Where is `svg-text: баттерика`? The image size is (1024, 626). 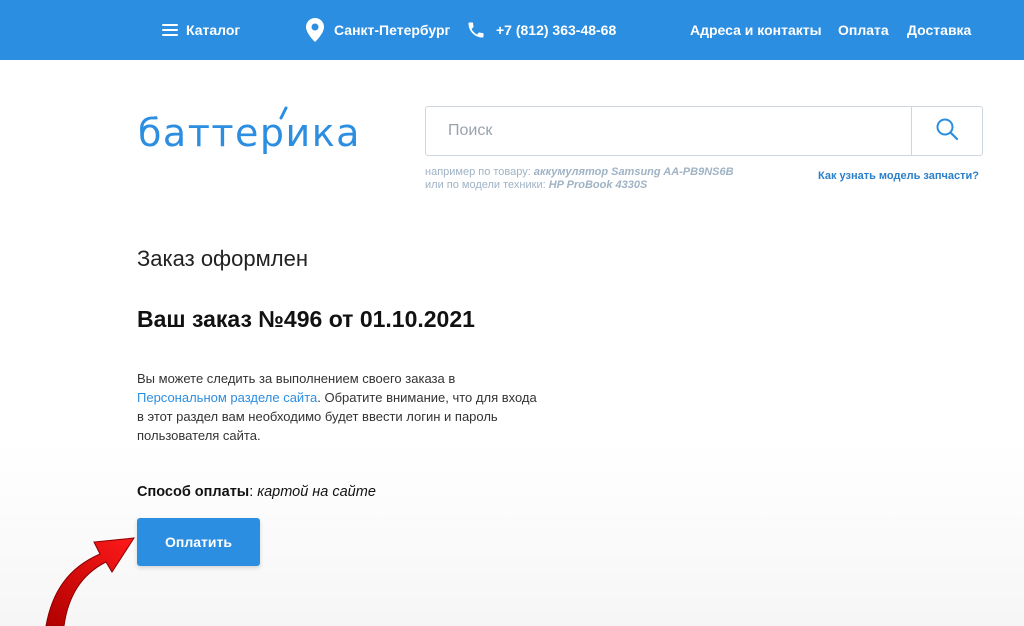
svg-text: баттерика is located at coordinates (249, 133).